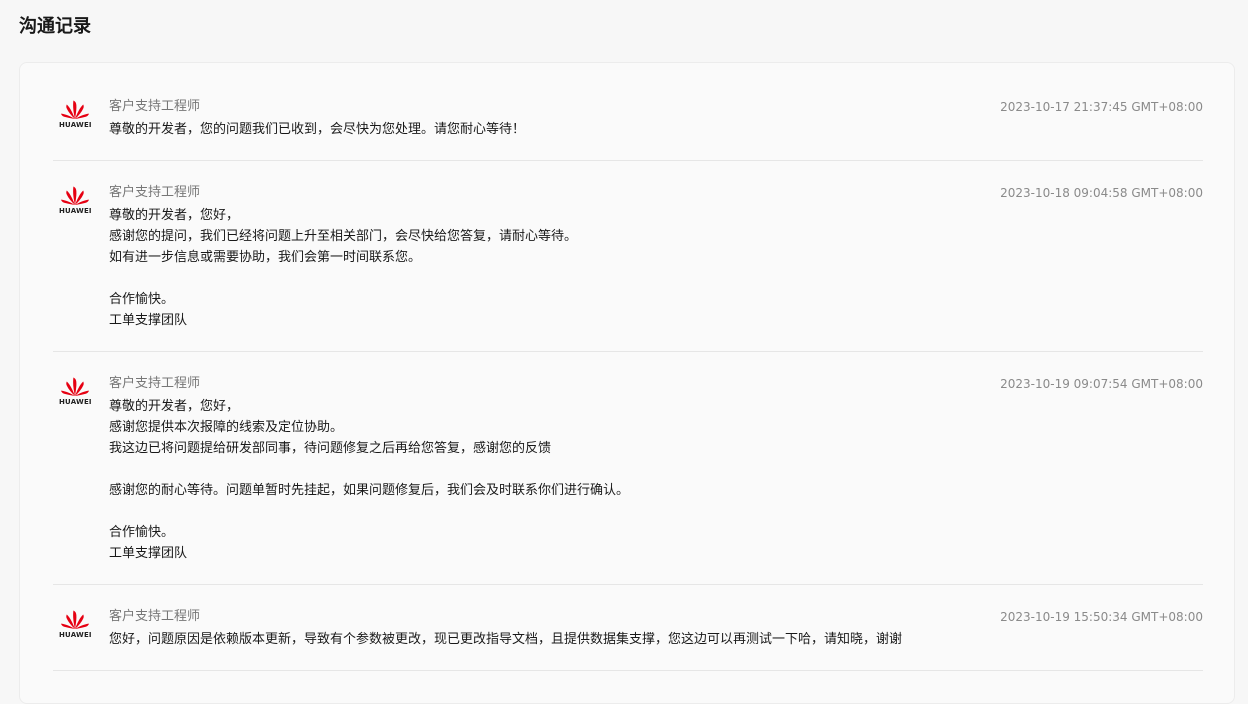 The height and width of the screenshot is (704, 1248). What do you see at coordinates (55, 26) in the screenshot?
I see `page-title: 沟通记录` at bounding box center [55, 26].